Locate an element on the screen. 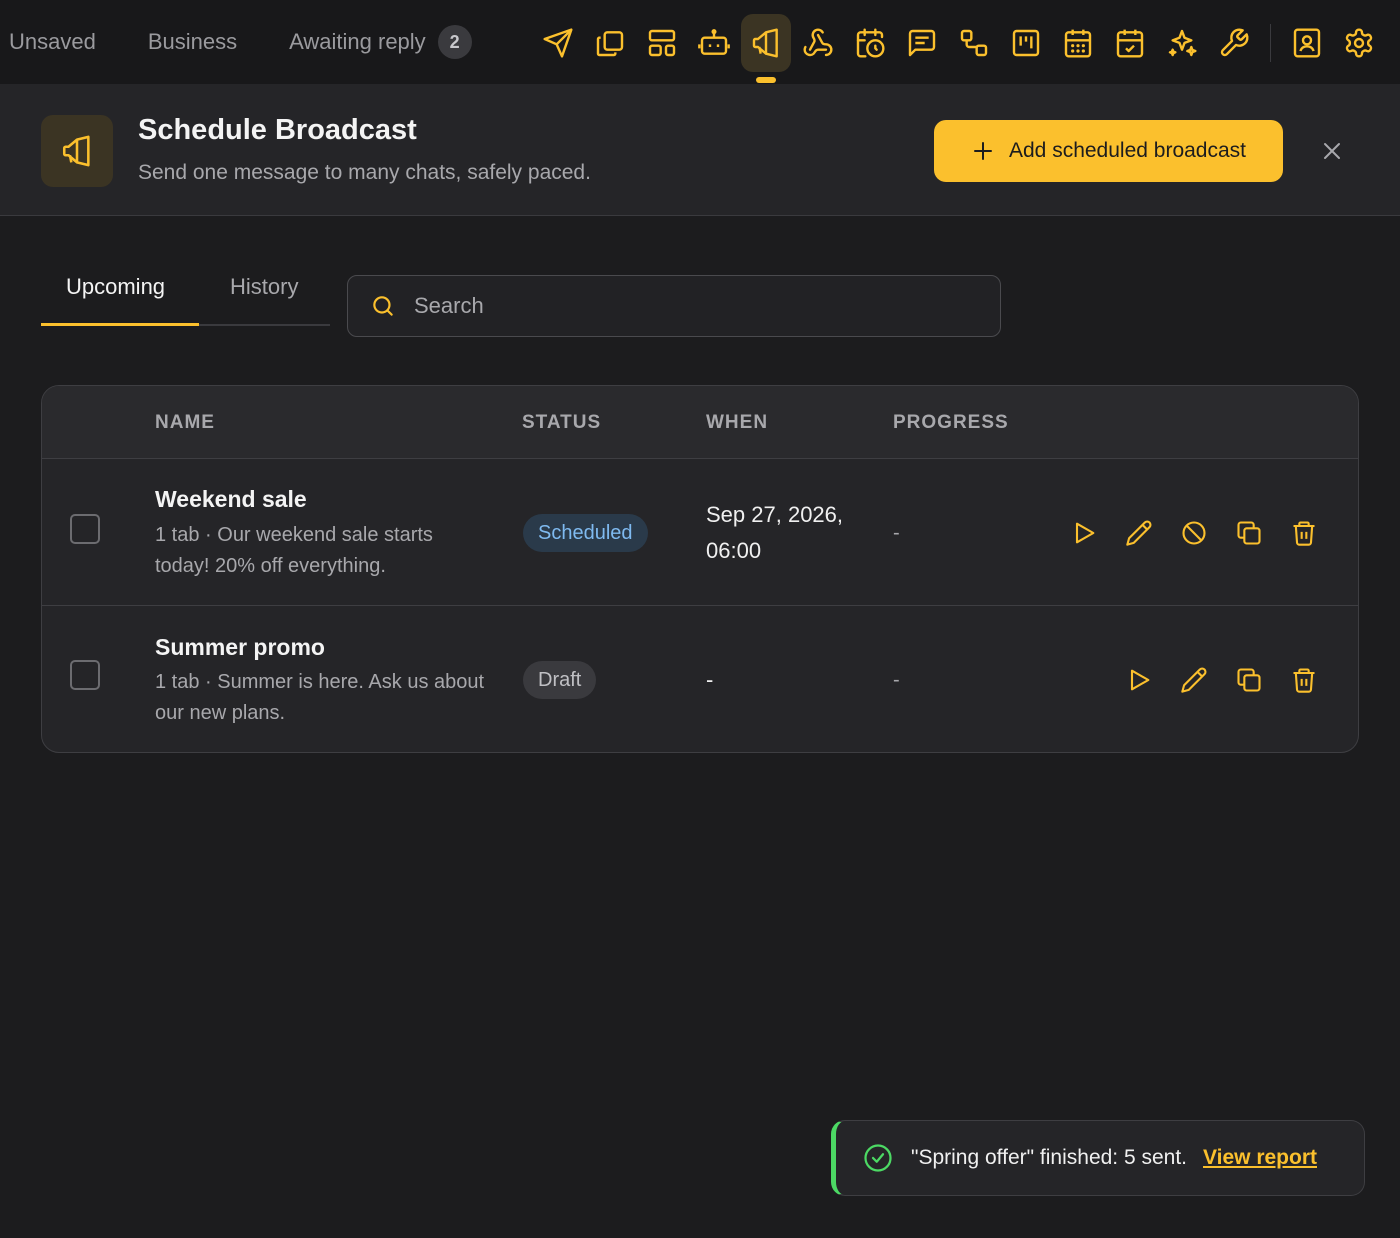  view-report-link: View report is located at coordinates (1260, 1158).